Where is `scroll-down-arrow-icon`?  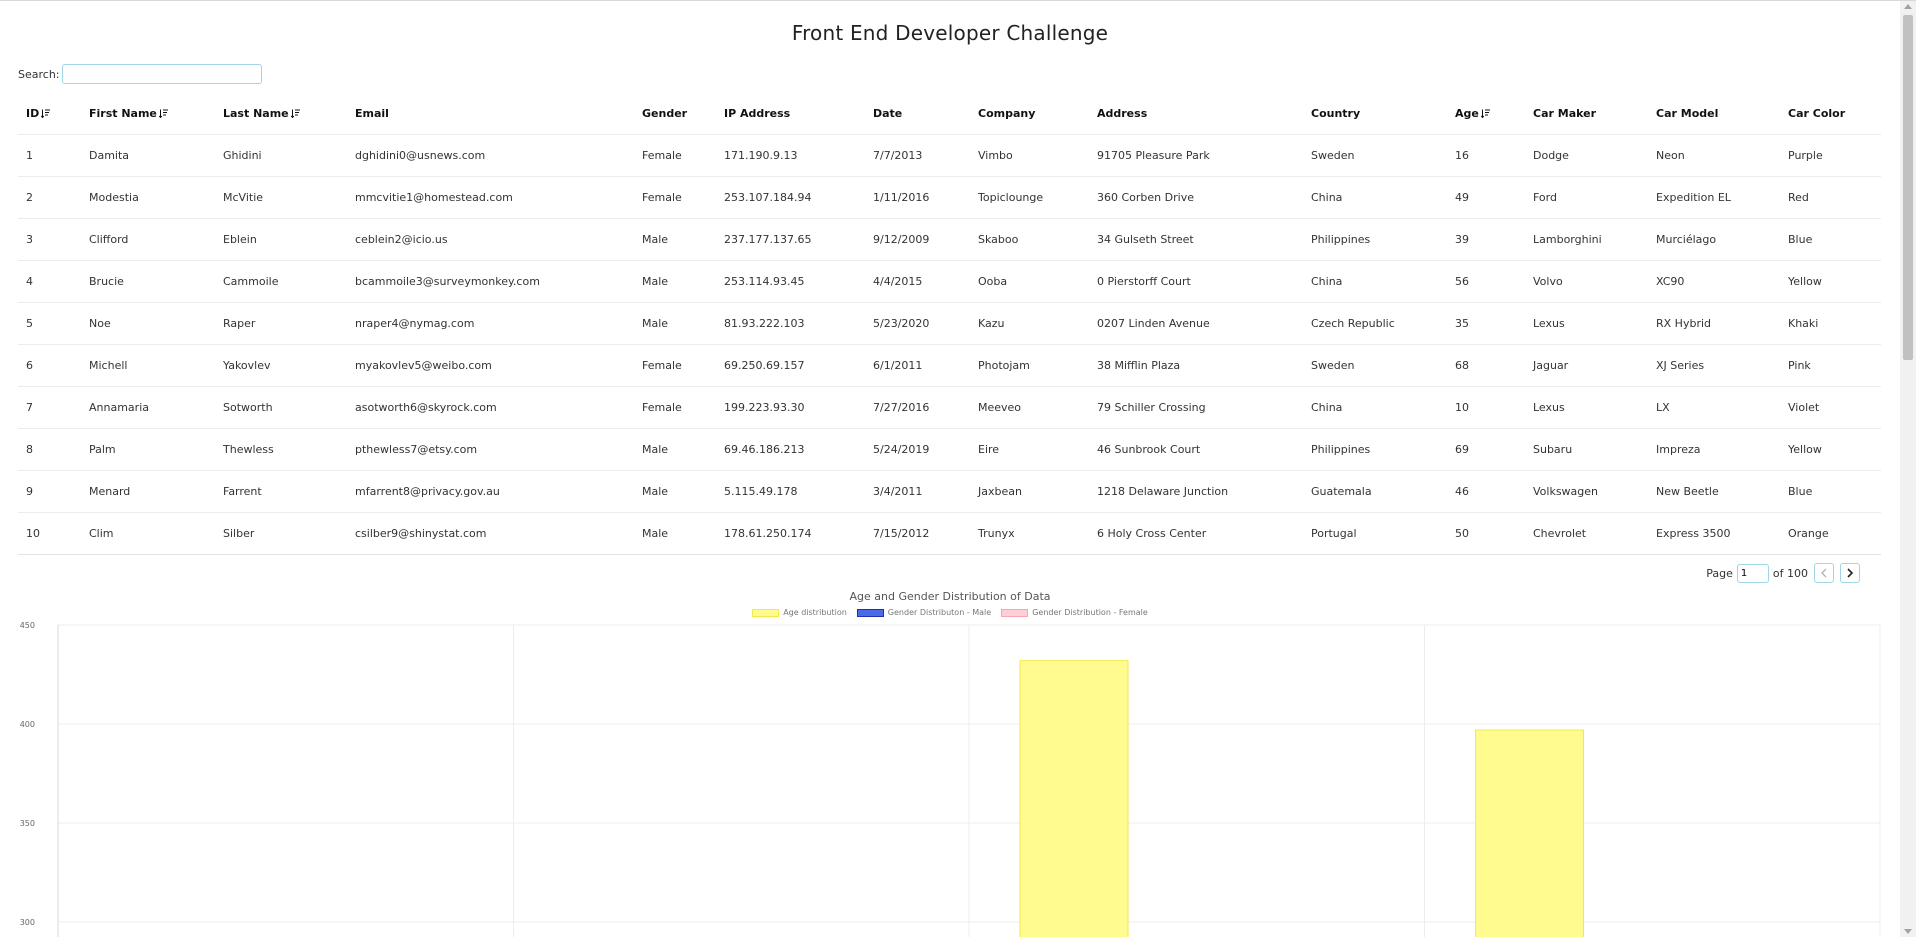
scroll-down-arrow-icon is located at coordinates (1908, 931).